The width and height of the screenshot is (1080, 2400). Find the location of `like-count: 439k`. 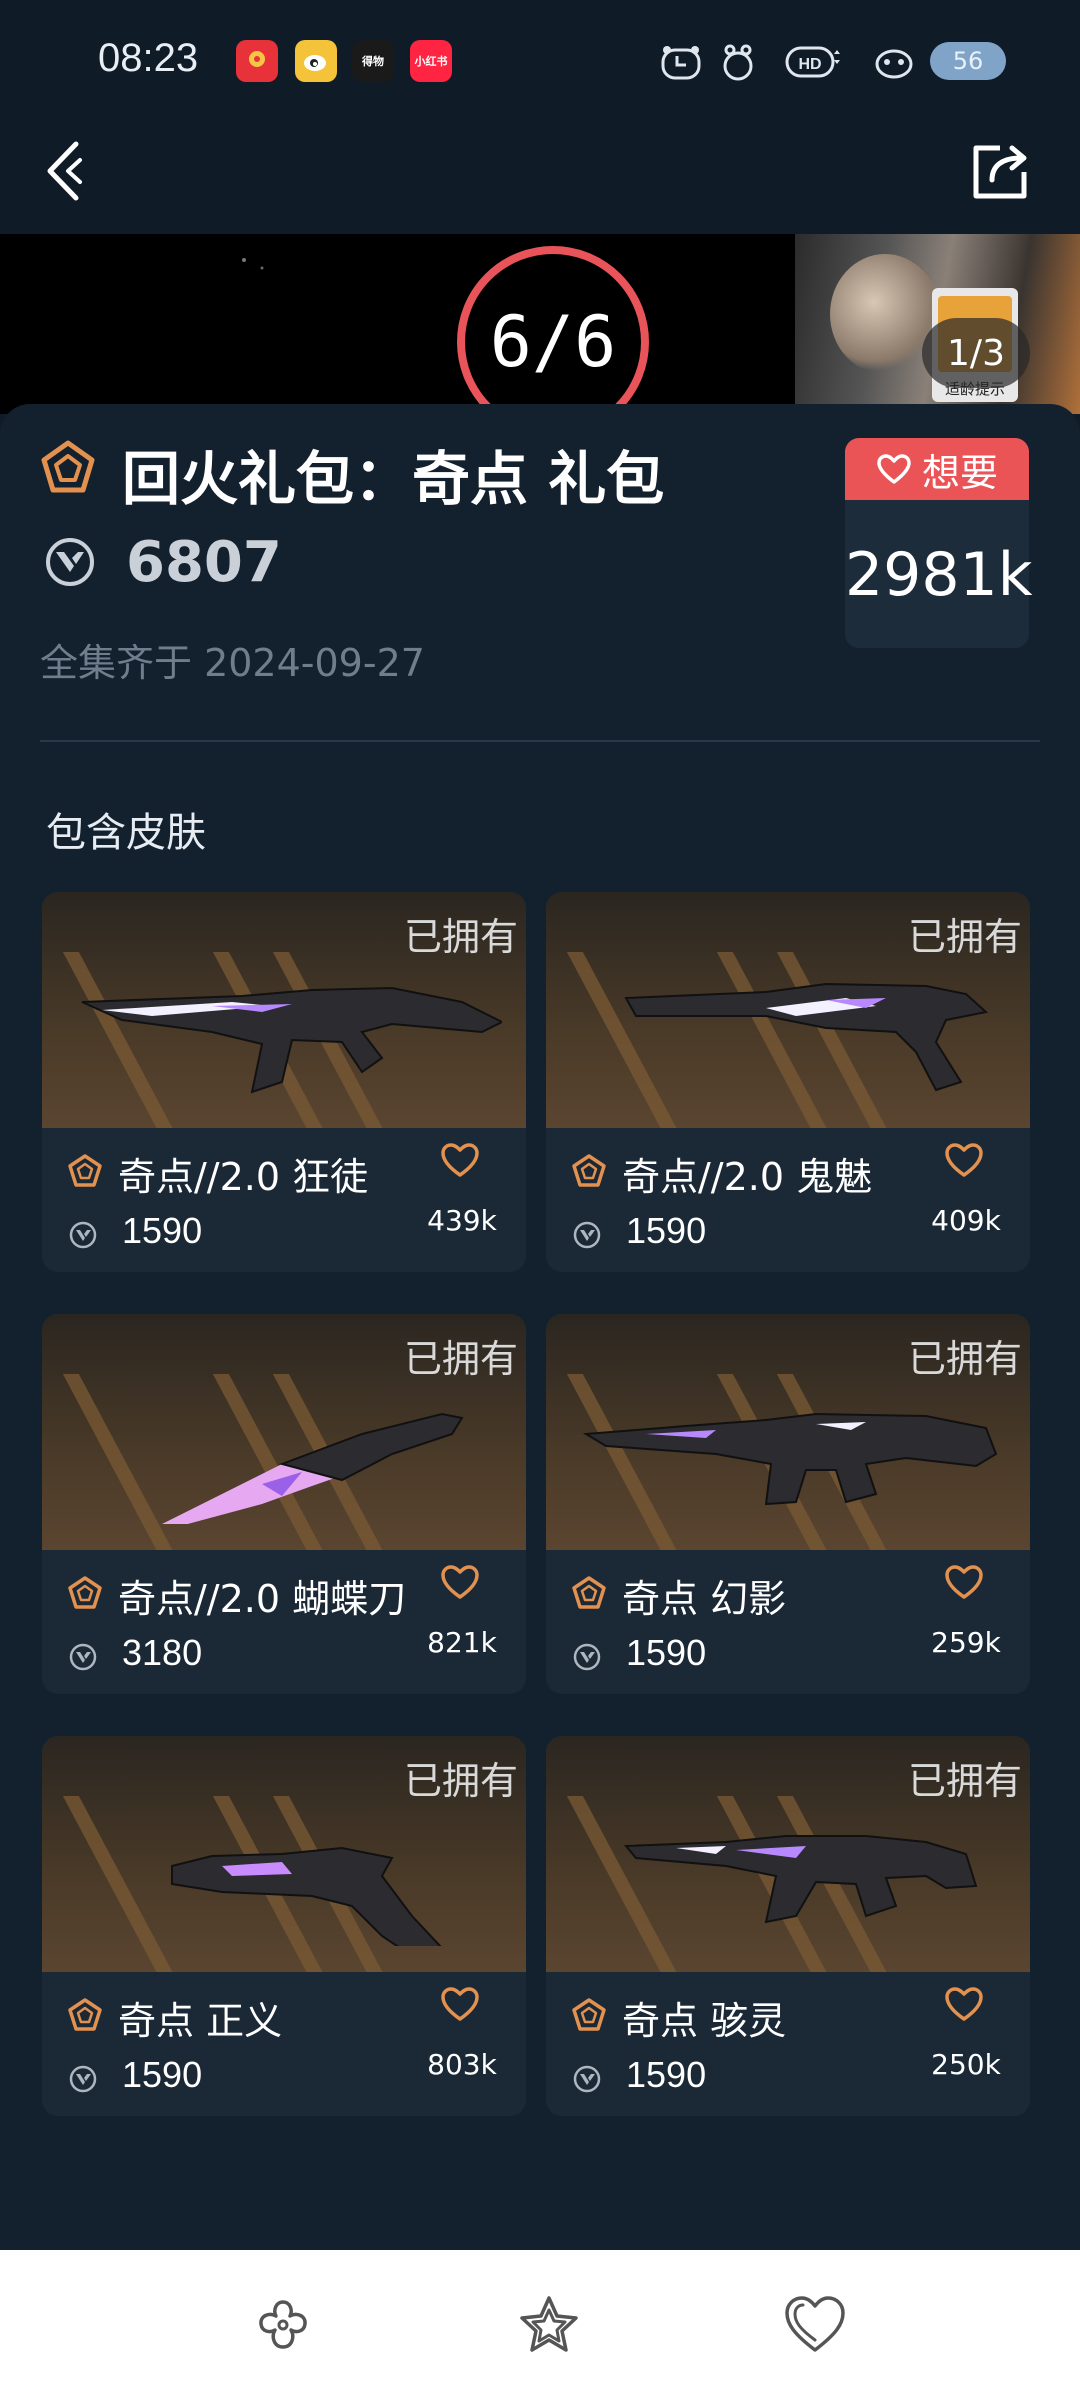

like-count: 439k is located at coordinates (462, 1220).